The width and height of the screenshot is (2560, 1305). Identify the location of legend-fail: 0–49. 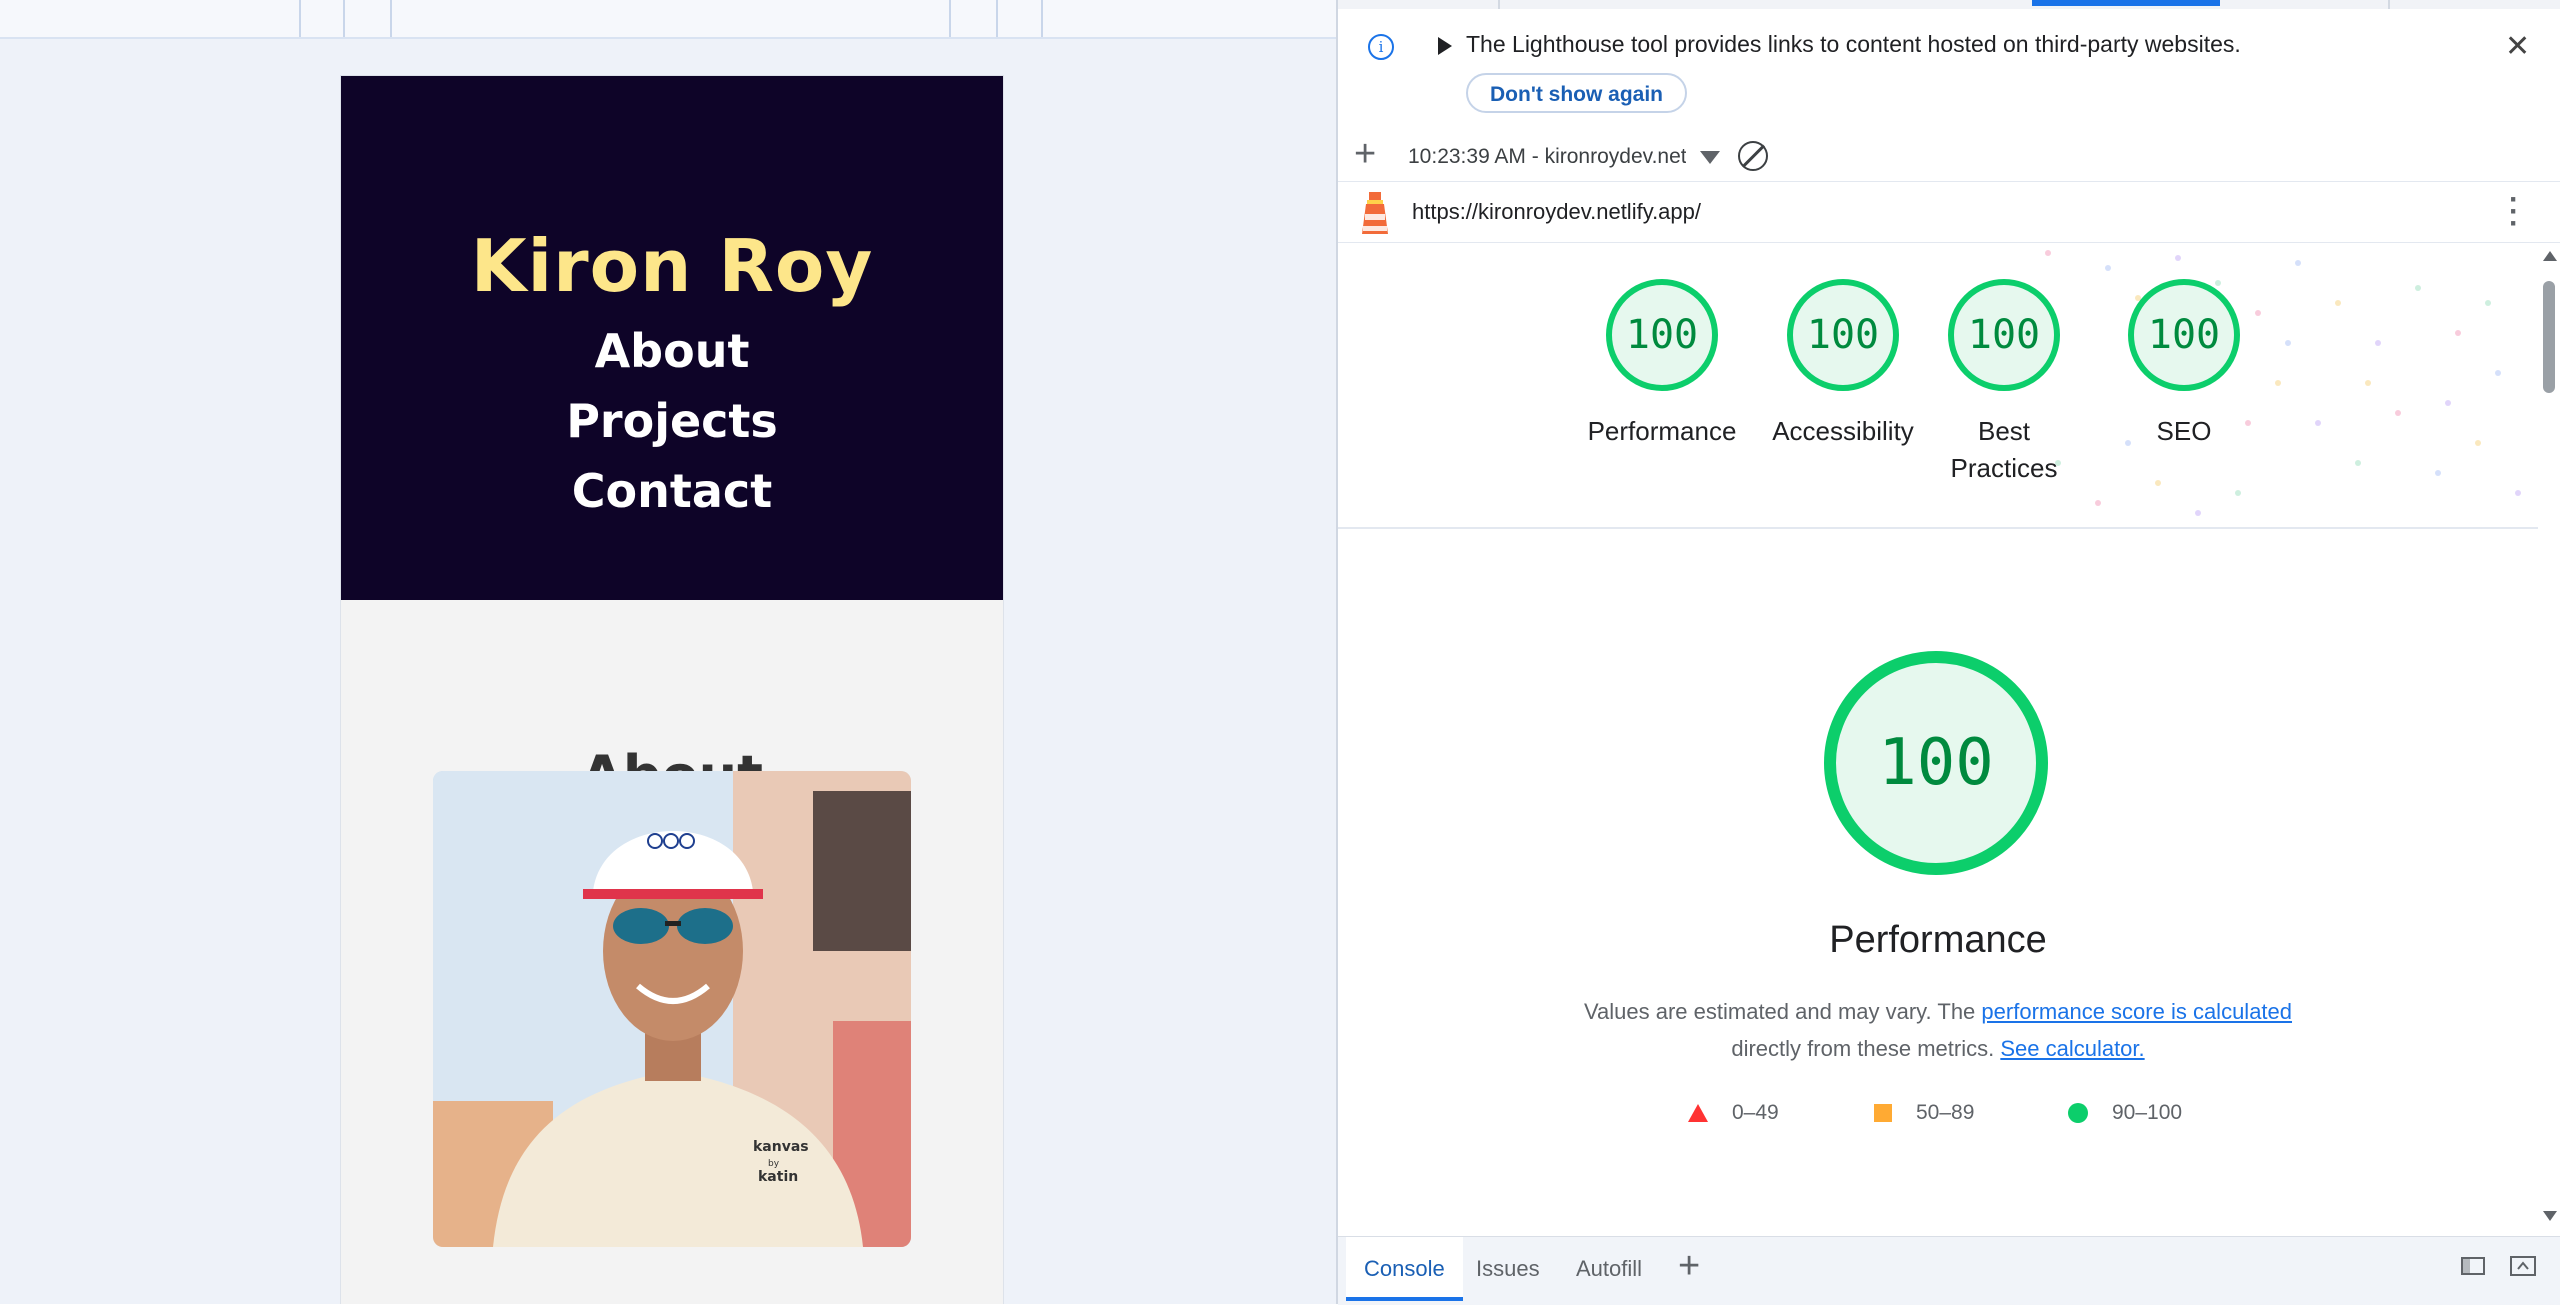
(1733, 1113).